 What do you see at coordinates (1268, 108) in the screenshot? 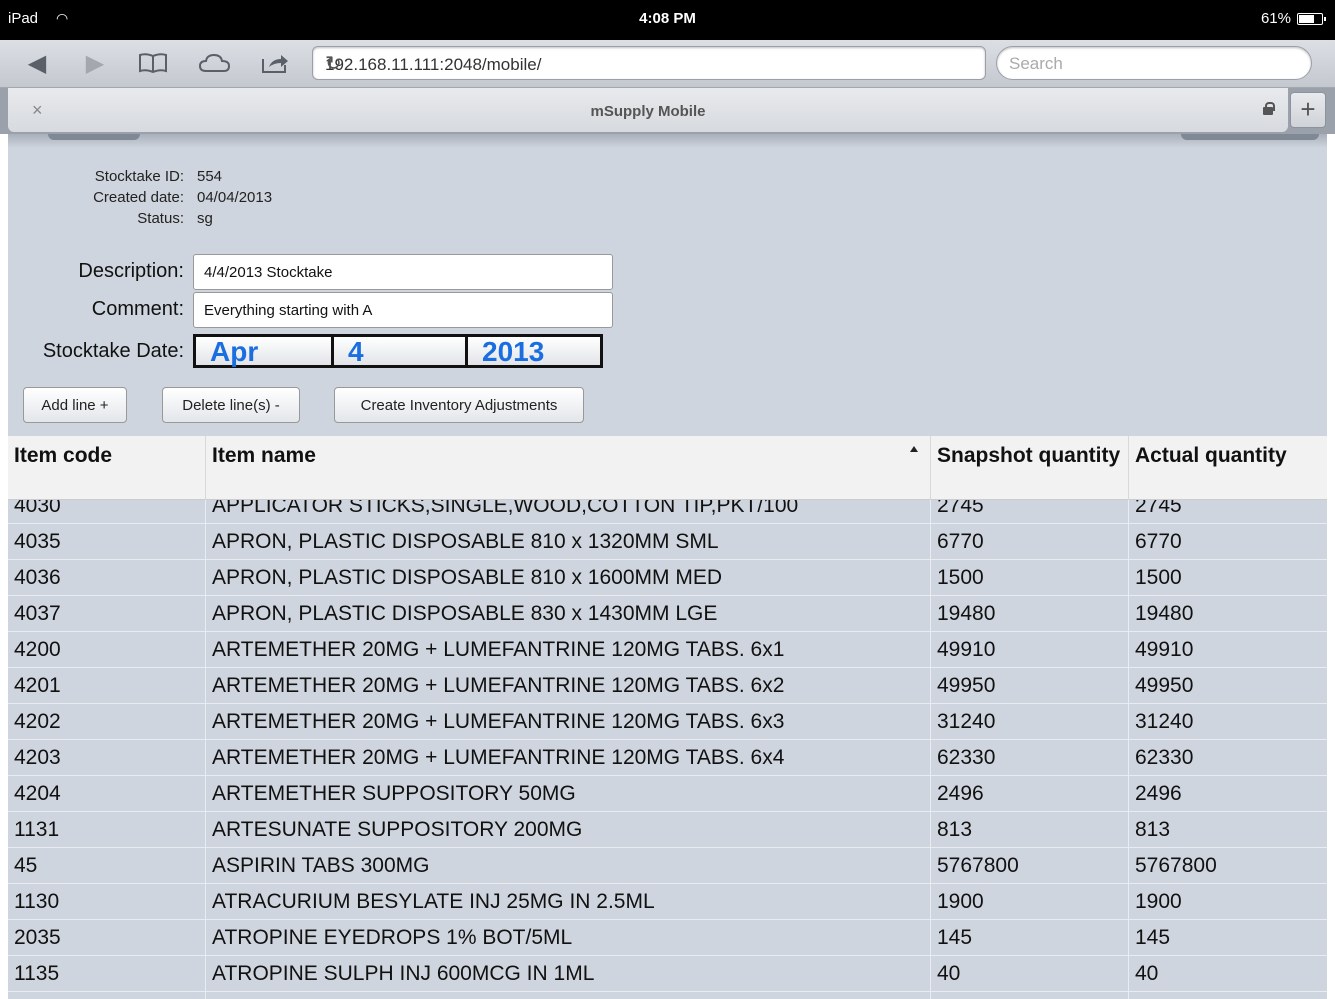
I see `lock-icon` at bounding box center [1268, 108].